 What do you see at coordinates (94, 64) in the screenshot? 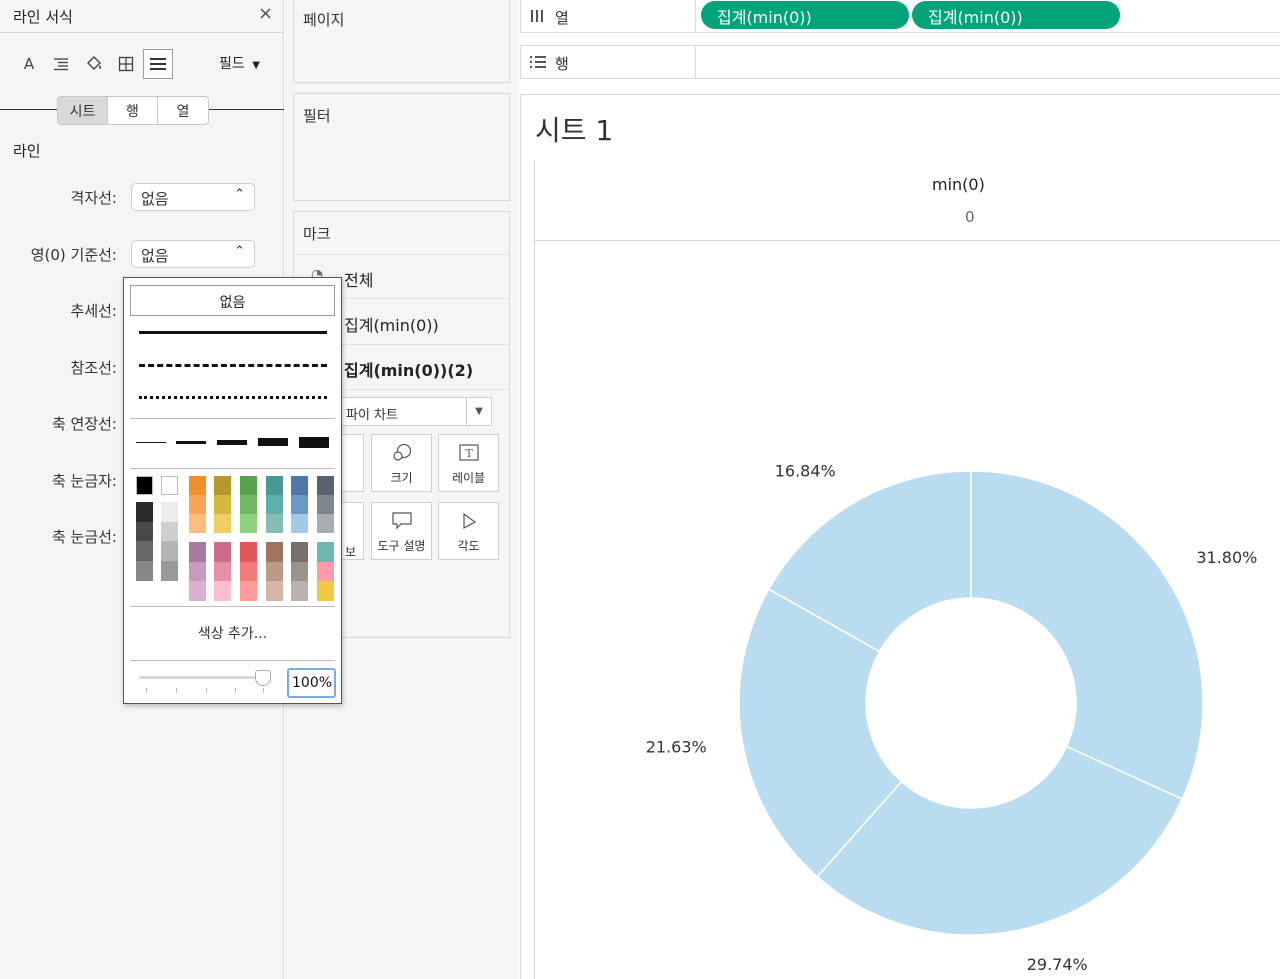
I see `shading-bucket-icon` at bounding box center [94, 64].